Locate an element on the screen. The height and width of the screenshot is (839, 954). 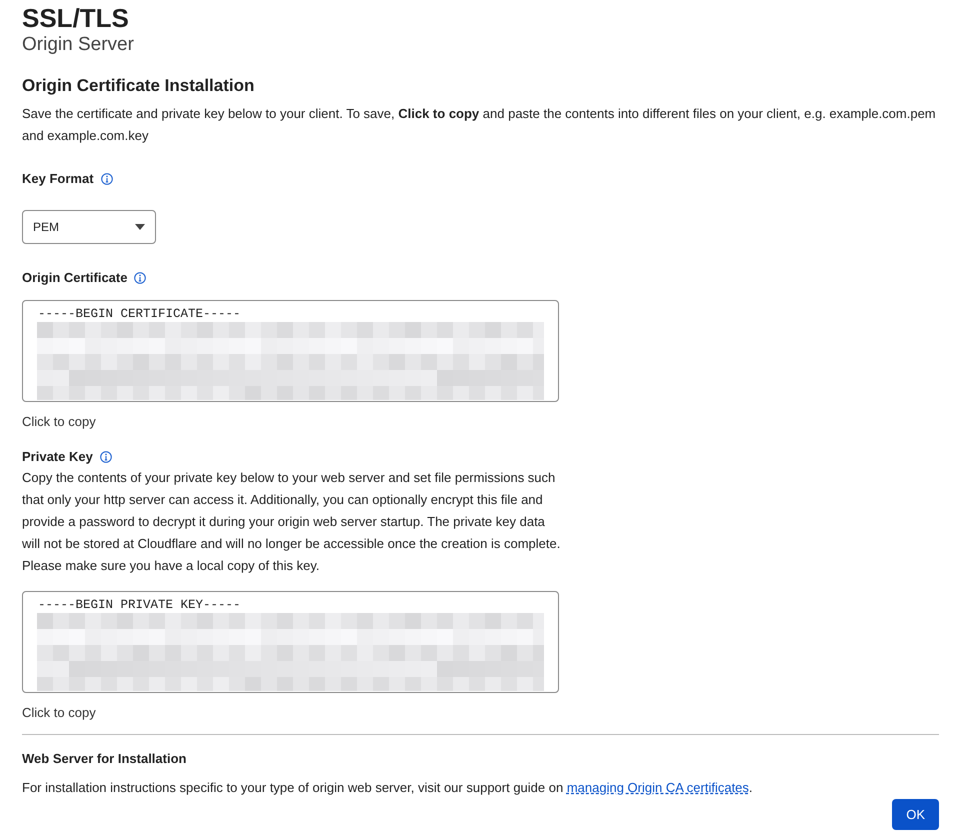
field-description: Copy the contents of your private key below to your web server and set file permissions such that only your http server can access it. Additionally, you can optionally encrypt this file and provide a password to decrypt it during your origin web server startup. The private key data will not be stored at Cloudflare and will no longer be accessible once the creation is complete. Please make sure you have a local copy of this key. is located at coordinates (292, 521).